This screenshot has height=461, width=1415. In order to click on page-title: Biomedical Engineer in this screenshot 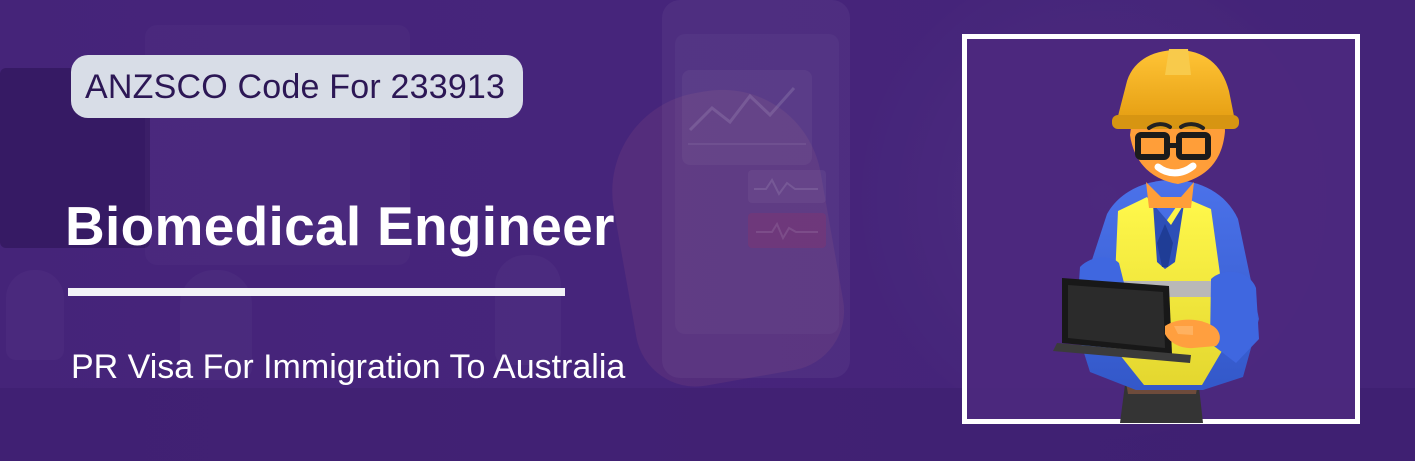, I will do `click(340, 226)`.